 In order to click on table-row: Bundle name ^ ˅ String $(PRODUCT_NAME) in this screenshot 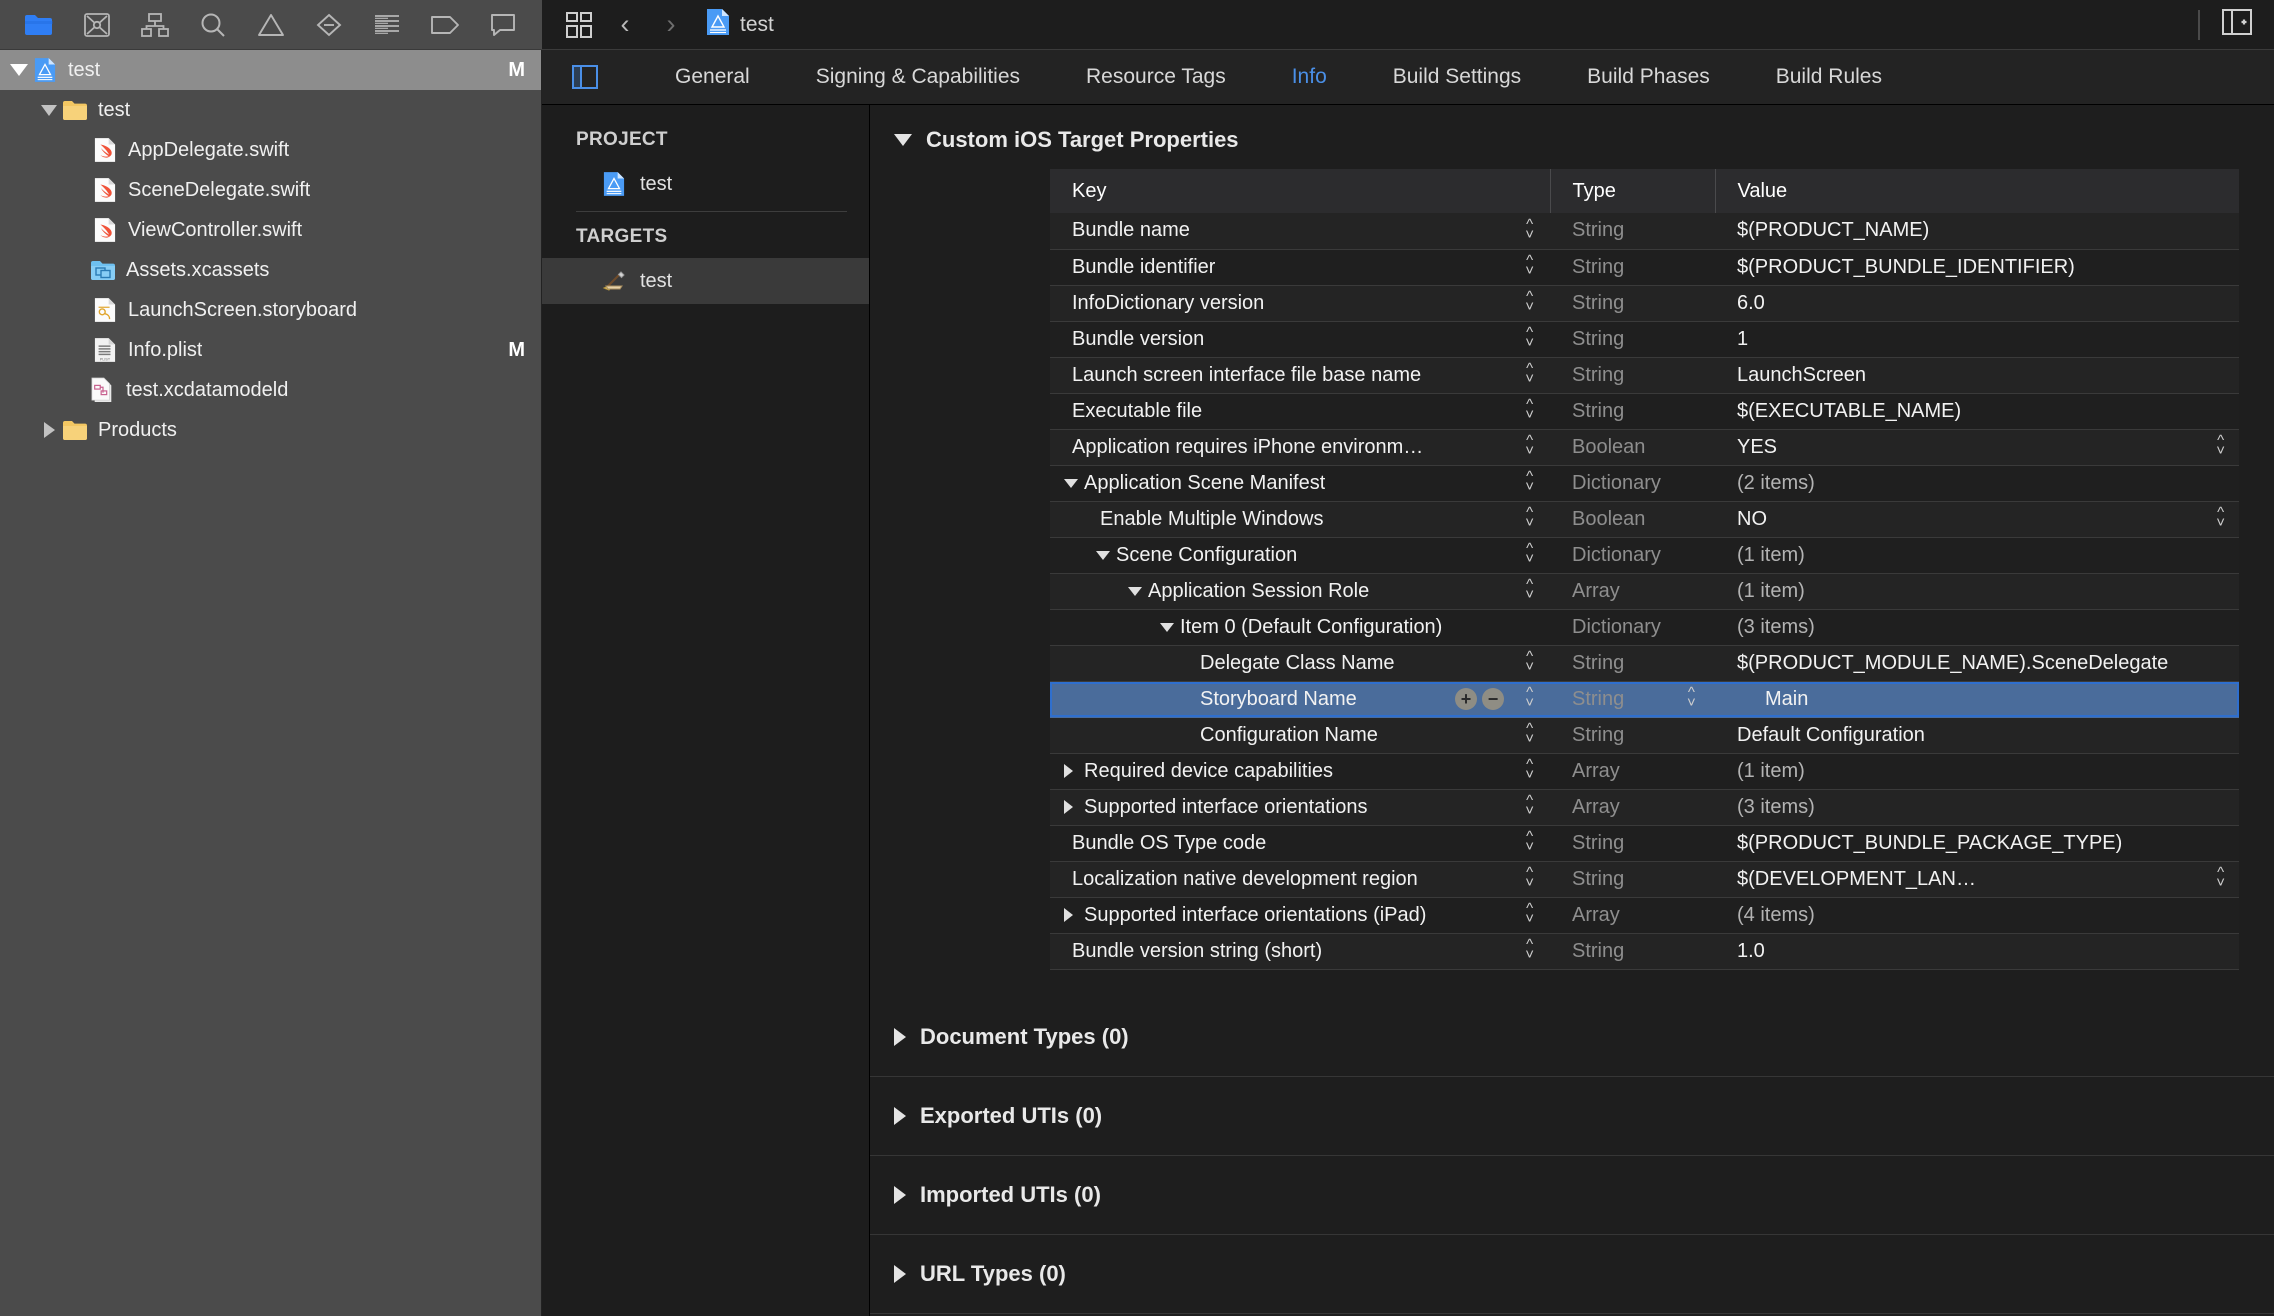, I will do `click(1644, 231)`.